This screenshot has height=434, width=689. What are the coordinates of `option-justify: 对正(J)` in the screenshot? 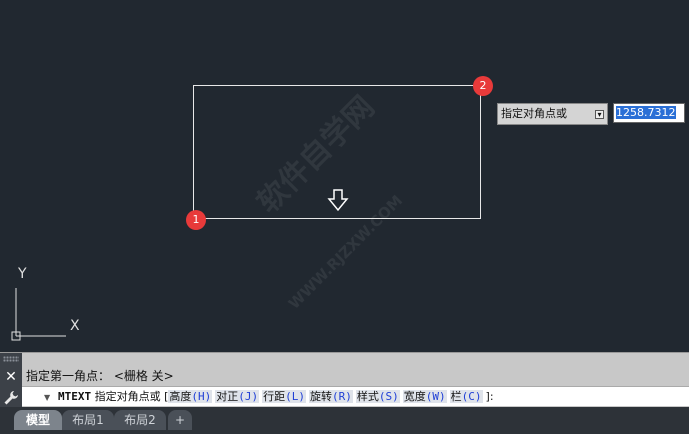 It's located at (237, 396).